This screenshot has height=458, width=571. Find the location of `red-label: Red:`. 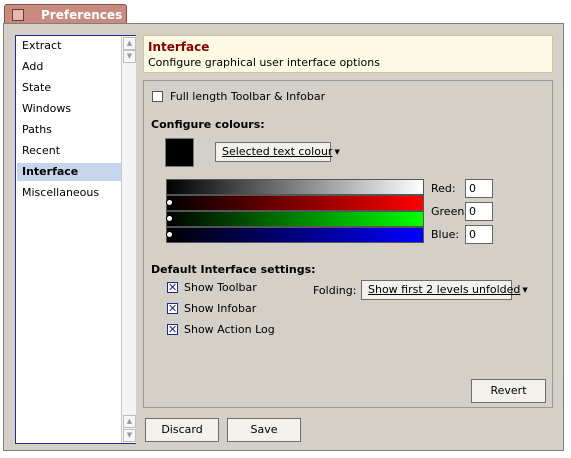

red-label: Red: is located at coordinates (443, 188).